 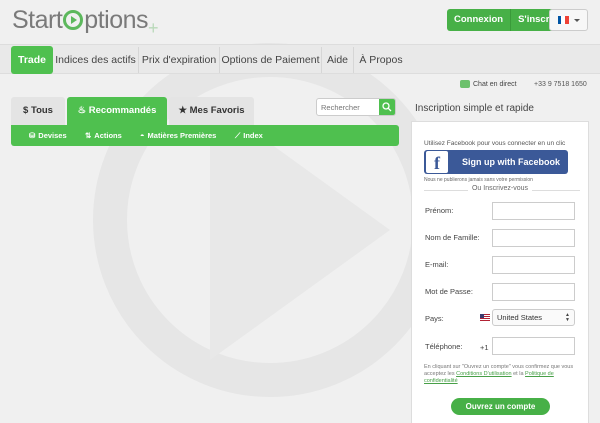 I want to click on play-icon, so click(x=73, y=20).